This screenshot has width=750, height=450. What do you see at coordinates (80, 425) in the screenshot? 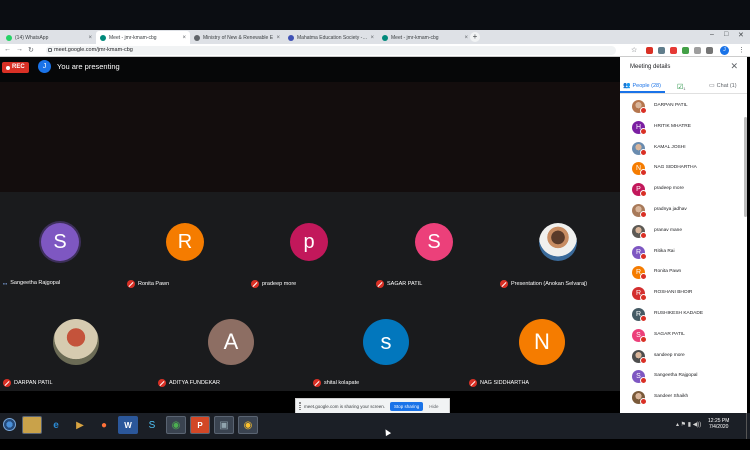
I see `media-player-icon: ▶` at bounding box center [80, 425].